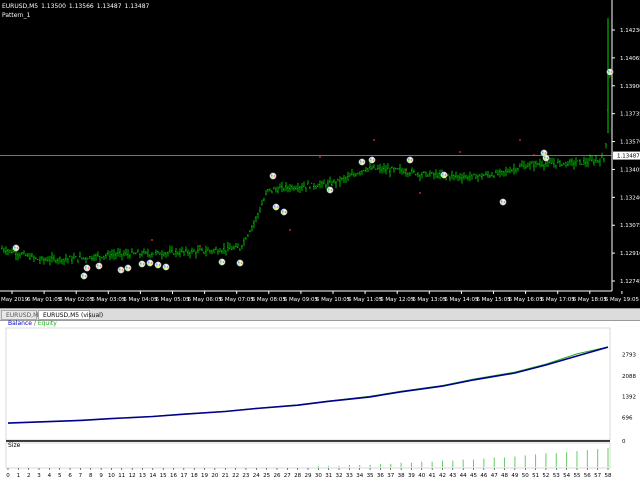 Image resolution: width=640 pixels, height=480 pixels. What do you see at coordinates (576, 476) in the screenshot?
I see `x-tick-label: 55` at bounding box center [576, 476].